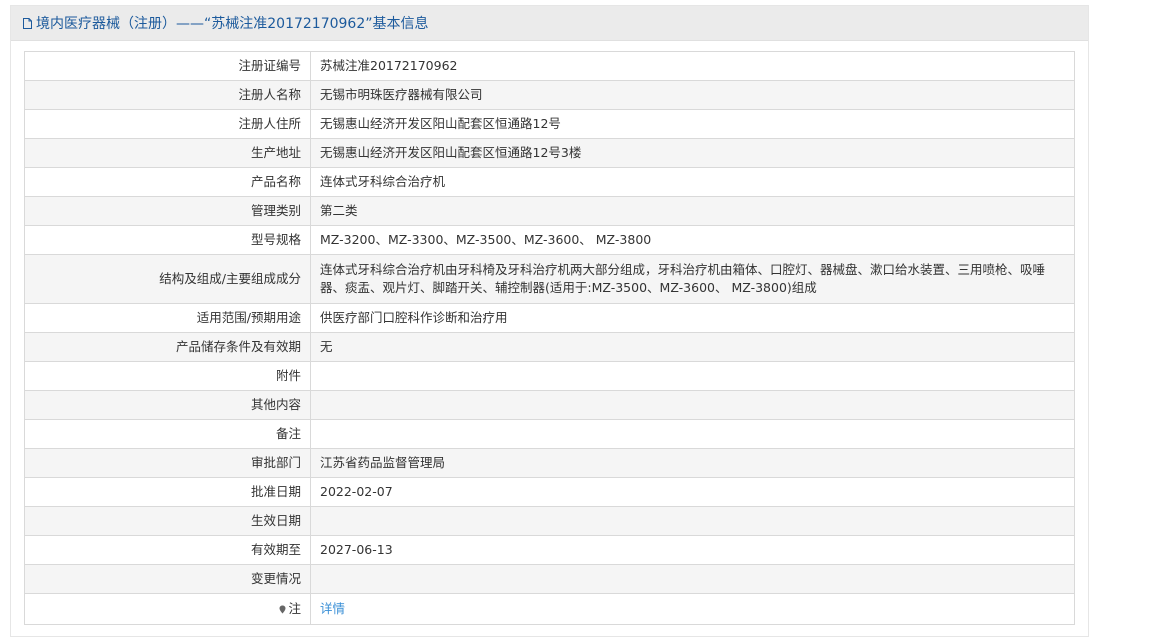 This screenshot has width=1149, height=639. I want to click on info-marker-icon, so click(282, 609).